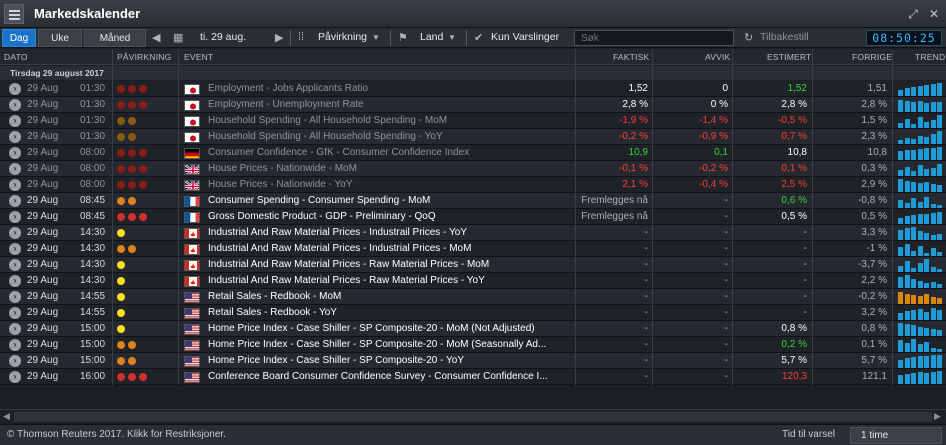 The width and height of the screenshot is (946, 445). I want to click on scrollbar-thumb, so click(473, 417).